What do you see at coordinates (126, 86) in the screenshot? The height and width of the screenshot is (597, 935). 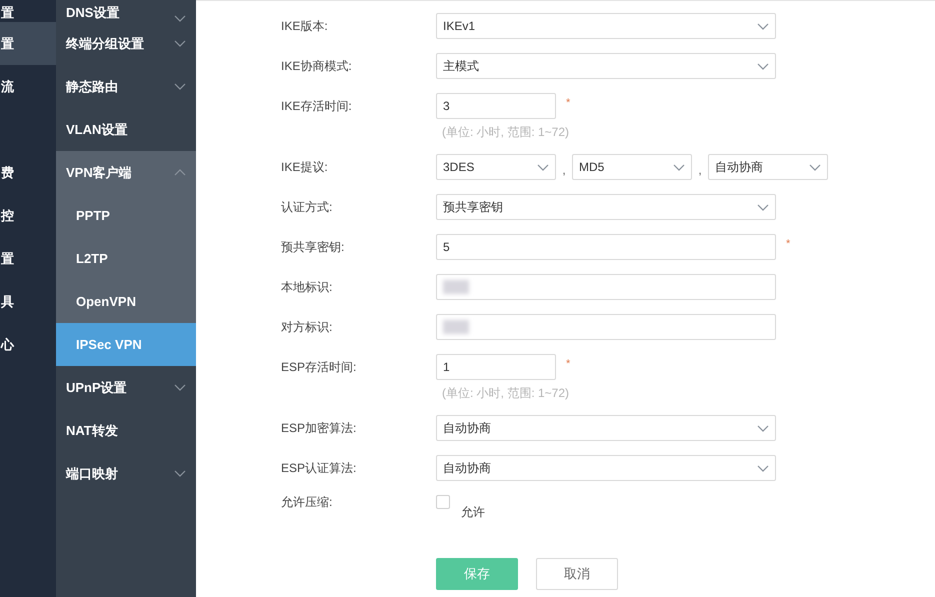 I see `menu-item: 静态路由` at bounding box center [126, 86].